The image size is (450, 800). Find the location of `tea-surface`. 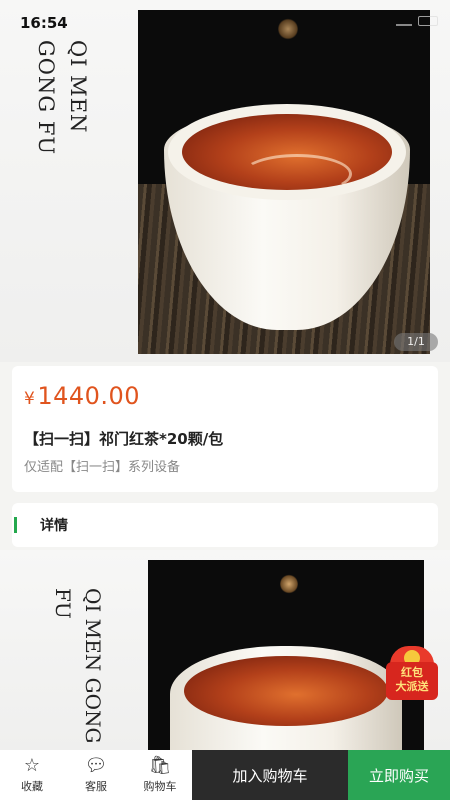

tea-surface is located at coordinates (287, 154).